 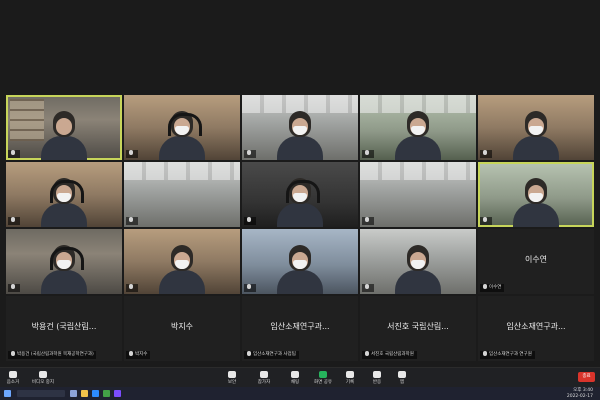 I want to click on participant-name-badge: 박지수, so click(x=138, y=355).